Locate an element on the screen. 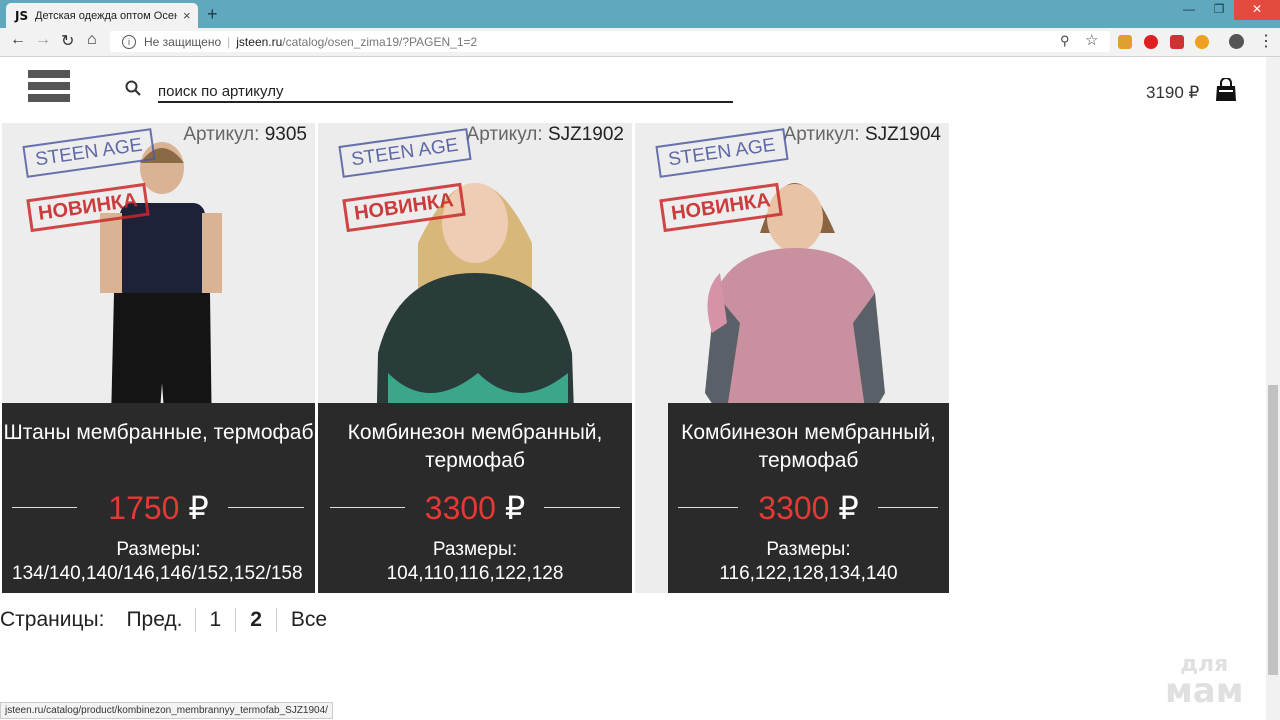  page-link-2: 2 is located at coordinates (255, 620).